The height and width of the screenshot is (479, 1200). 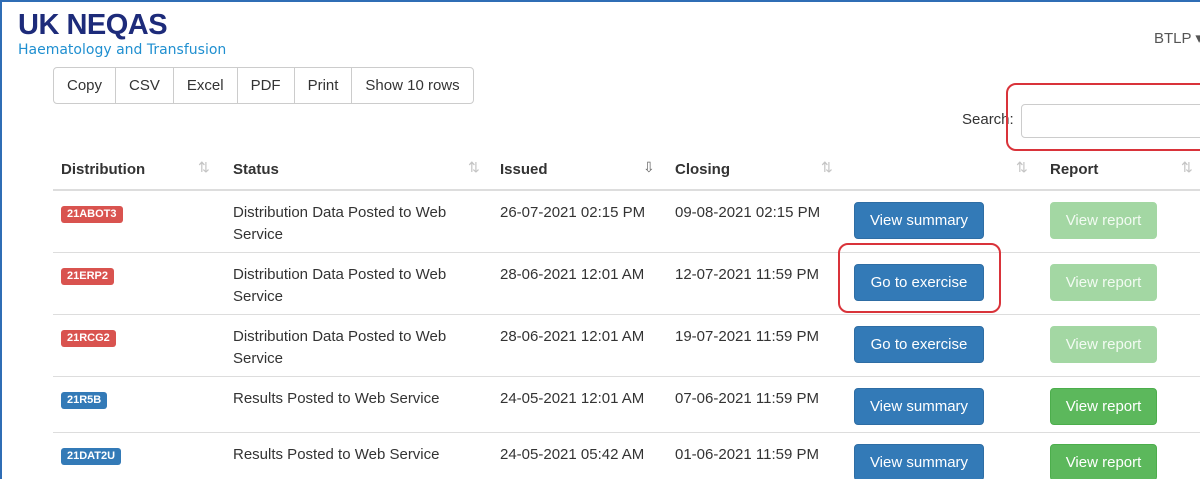 What do you see at coordinates (206, 85) in the screenshot?
I see `excel-button: Excel` at bounding box center [206, 85].